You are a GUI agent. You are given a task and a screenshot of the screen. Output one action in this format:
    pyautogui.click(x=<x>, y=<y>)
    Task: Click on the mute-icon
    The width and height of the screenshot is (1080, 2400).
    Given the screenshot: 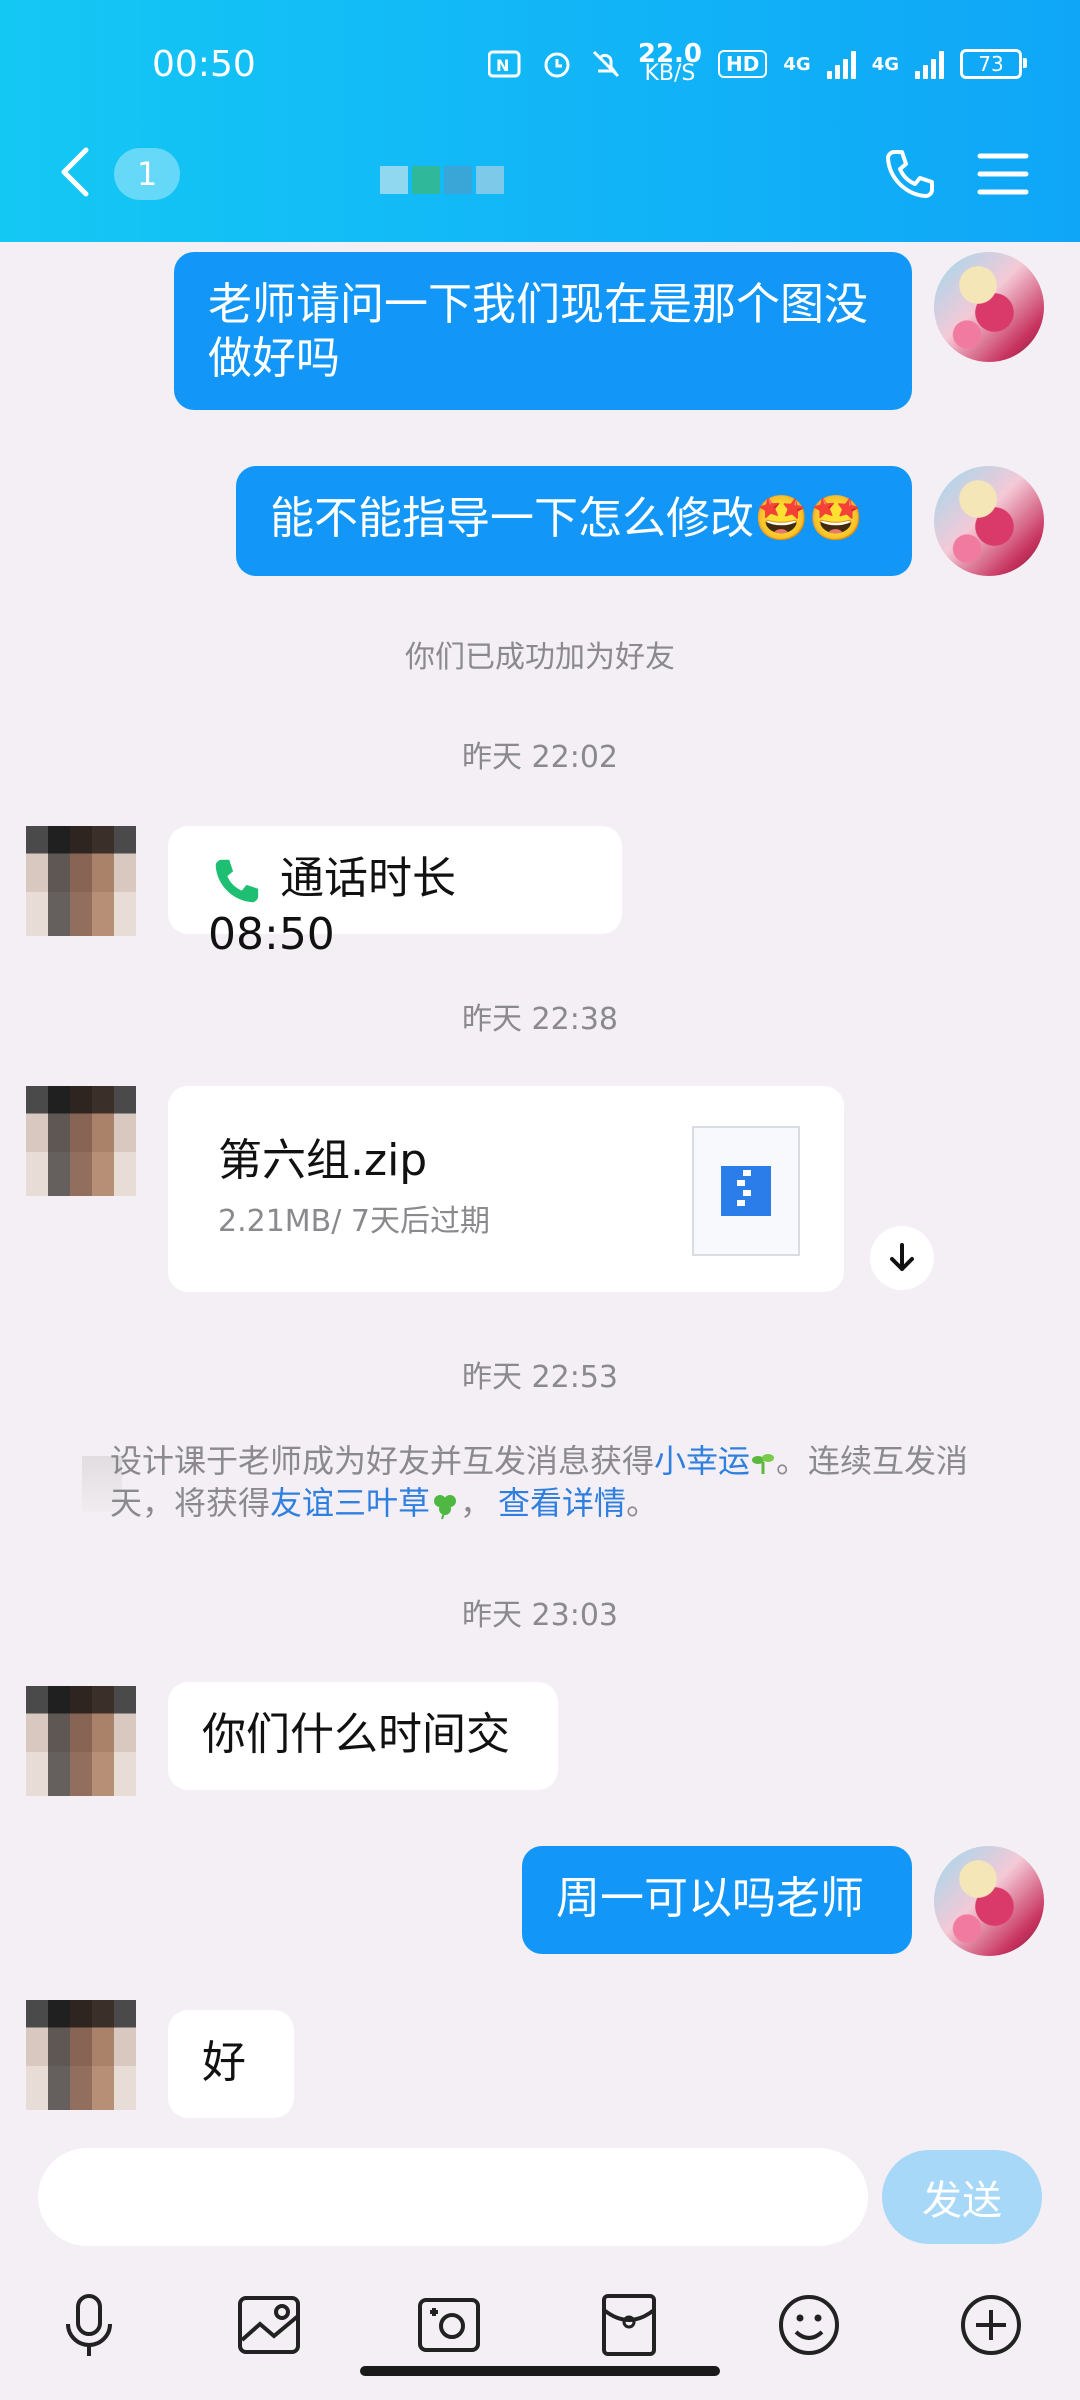 What is the action you would take?
    pyautogui.click(x=605, y=64)
    